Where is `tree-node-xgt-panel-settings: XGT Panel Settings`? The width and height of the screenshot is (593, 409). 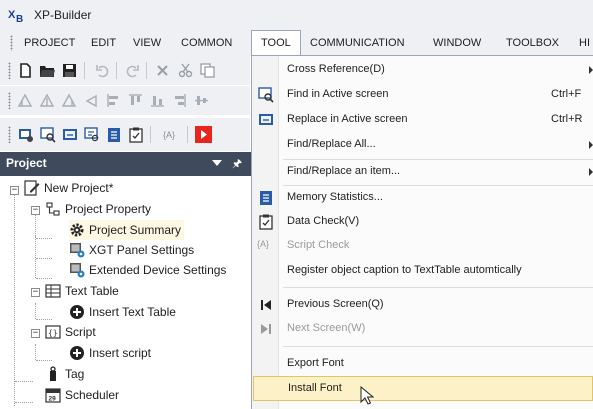 tree-node-xgt-panel-settings: XGT Panel Settings is located at coordinates (131, 250).